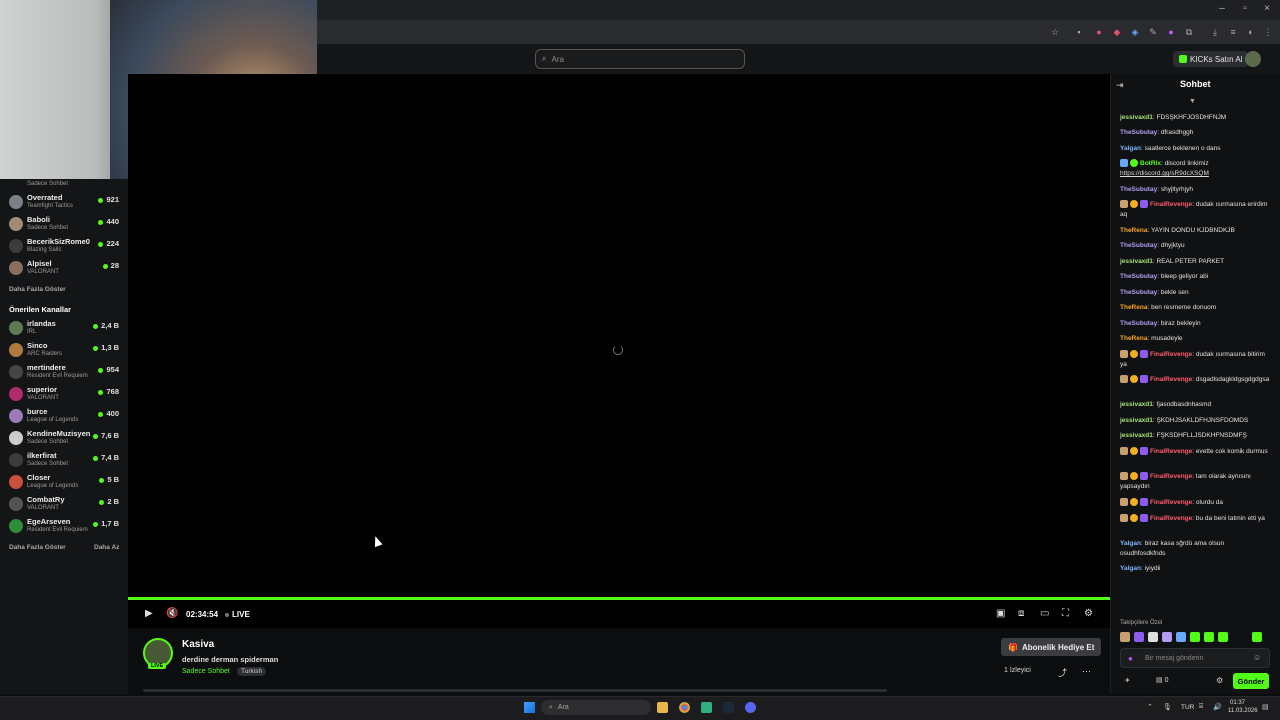  Describe the element at coordinates (1065, 613) in the screenshot. I see `fullscreen-icon: ⛶` at that location.